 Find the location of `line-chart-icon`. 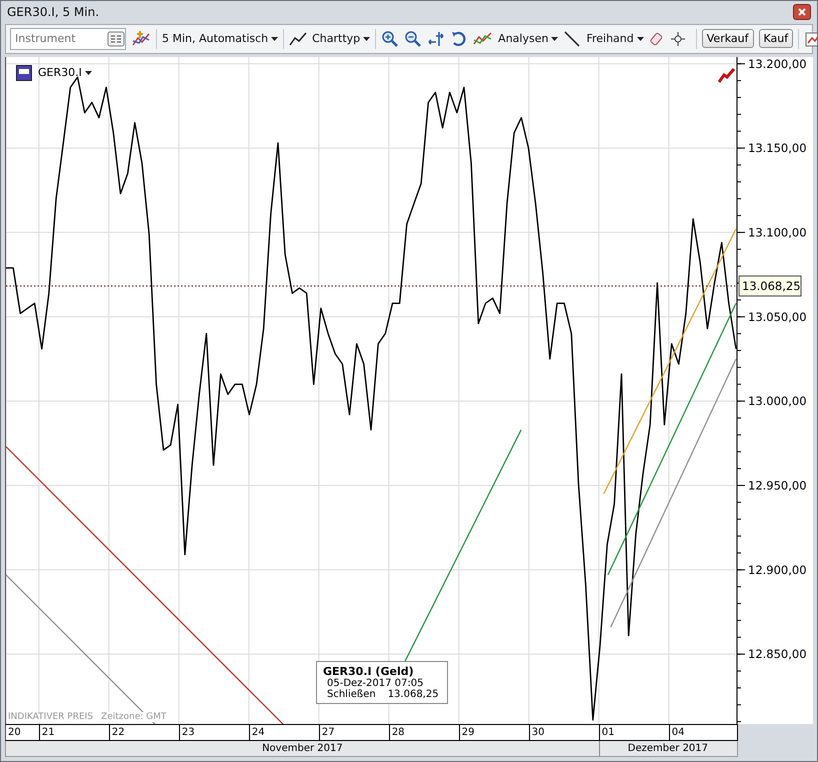

line-chart-icon is located at coordinates (298, 39).